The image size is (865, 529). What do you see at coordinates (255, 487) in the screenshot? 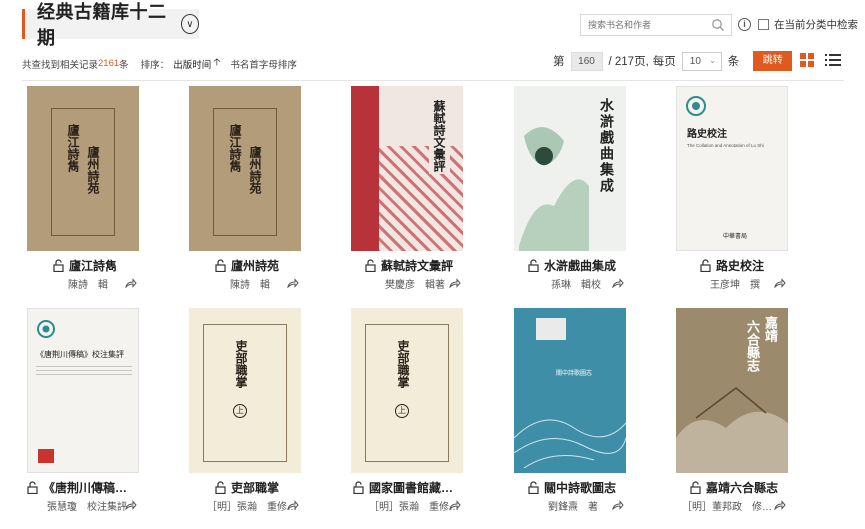
I see `book-title-text: 吏部職掌` at bounding box center [255, 487].